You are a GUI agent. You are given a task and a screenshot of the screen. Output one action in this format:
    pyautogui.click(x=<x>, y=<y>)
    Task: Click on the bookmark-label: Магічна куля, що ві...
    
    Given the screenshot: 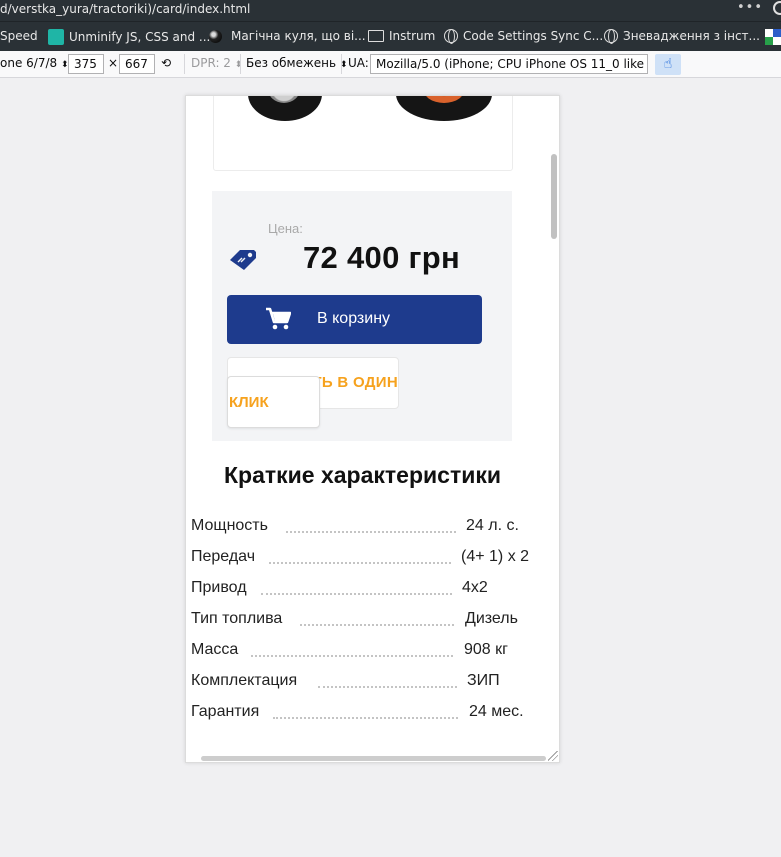 What is the action you would take?
    pyautogui.click(x=298, y=36)
    